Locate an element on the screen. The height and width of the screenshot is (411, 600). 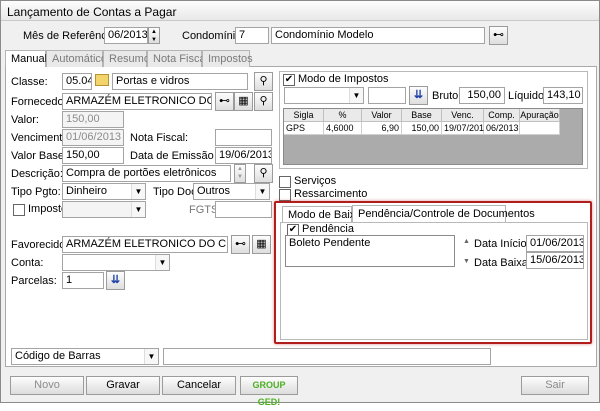
tab-automatico: Automático is located at coordinates (76, 58).